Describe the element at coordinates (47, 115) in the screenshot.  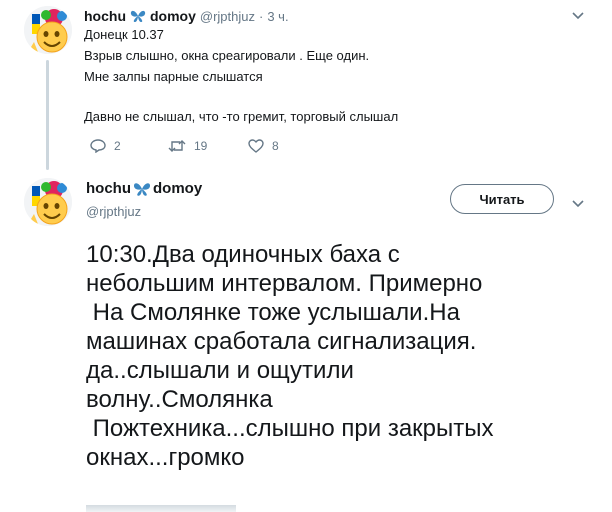
I see `thread-line` at that location.